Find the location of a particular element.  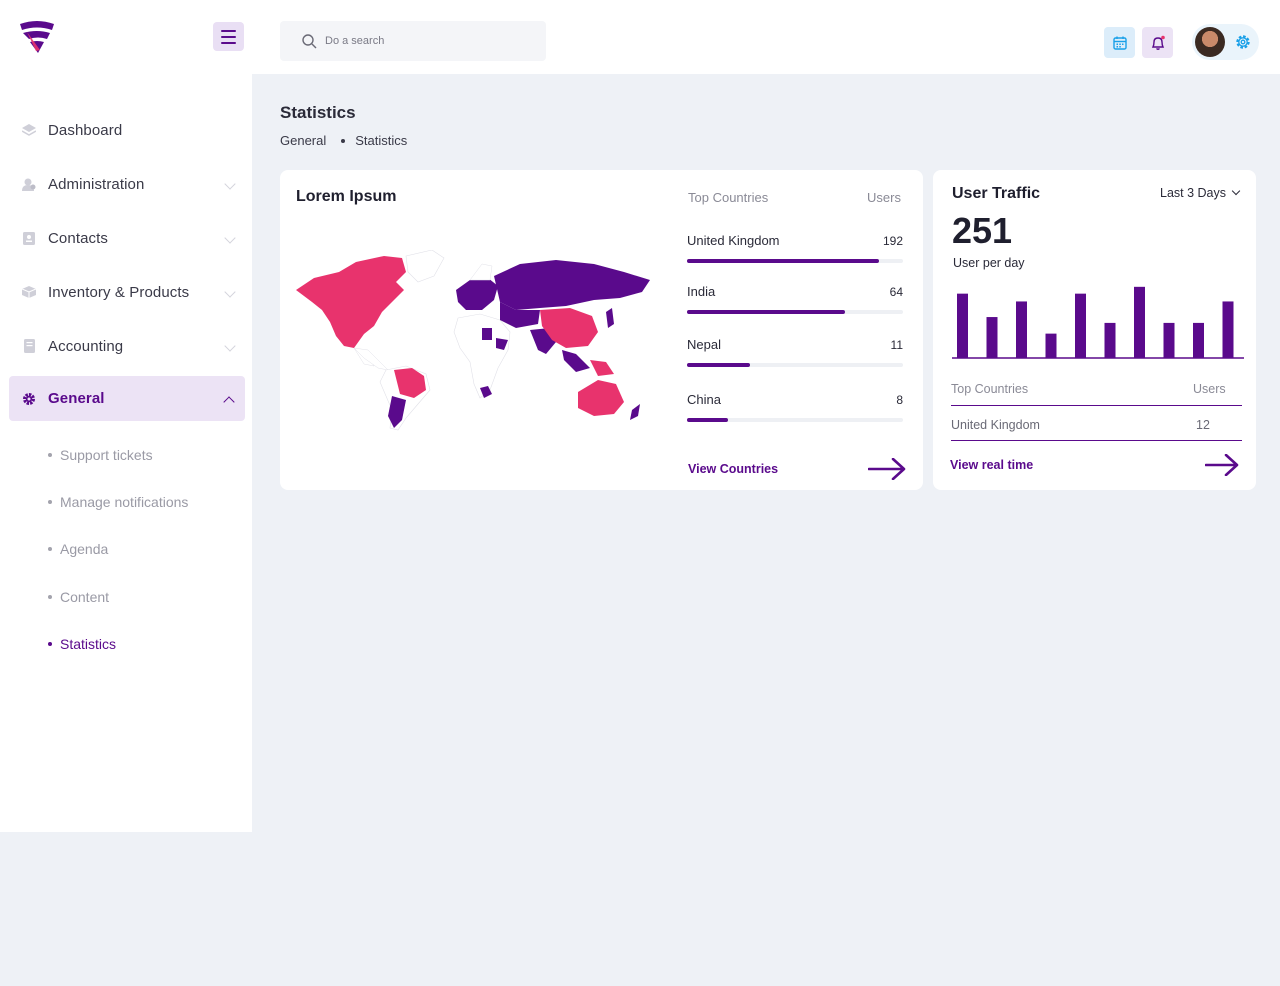

search-box is located at coordinates (413, 41).